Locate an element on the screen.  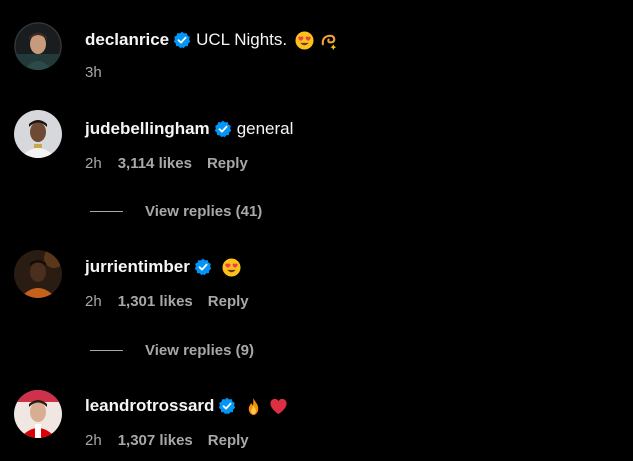
comment-meta: 2h 3,114 likes Reply is located at coordinates (166, 163).